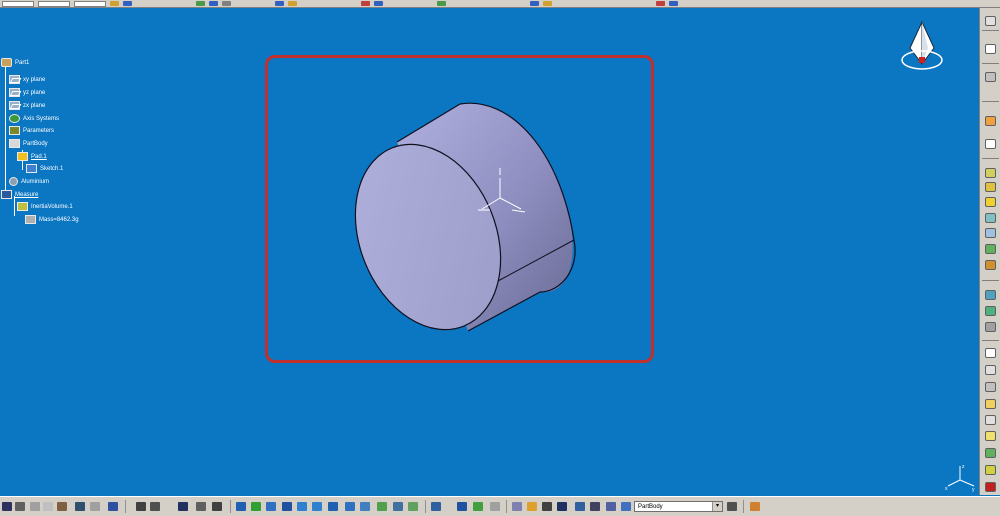 The width and height of the screenshot is (1000, 516). Describe the element at coordinates (973, 489) in the screenshot. I see `svg-text: y` at that location.